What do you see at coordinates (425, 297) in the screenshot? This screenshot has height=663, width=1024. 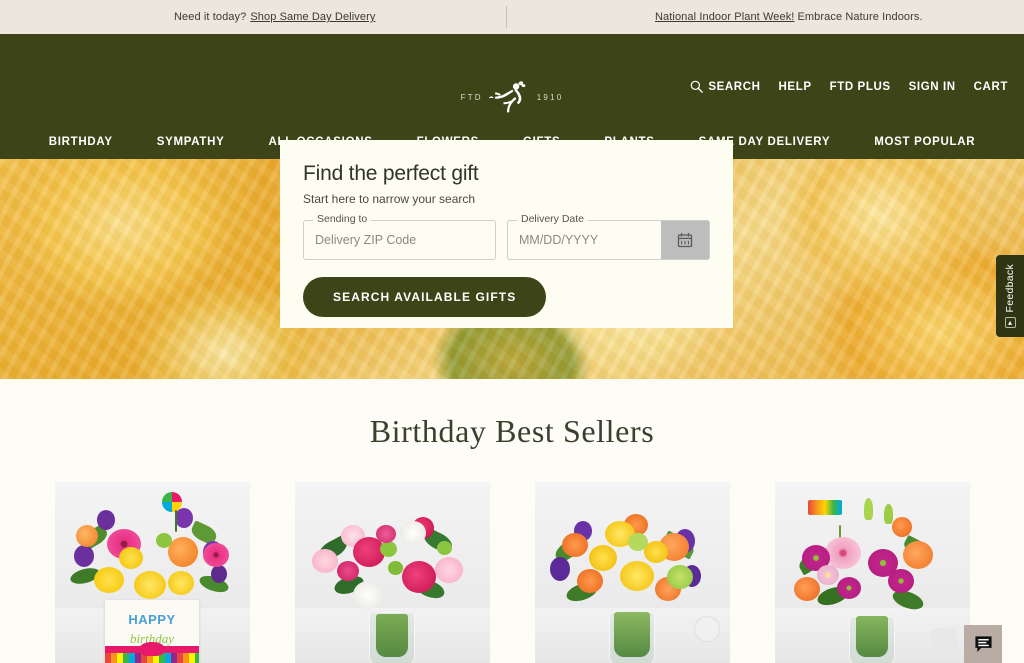 I see `search-available-gifts-button: SEARCH AVAILABLE GIFTS` at bounding box center [425, 297].